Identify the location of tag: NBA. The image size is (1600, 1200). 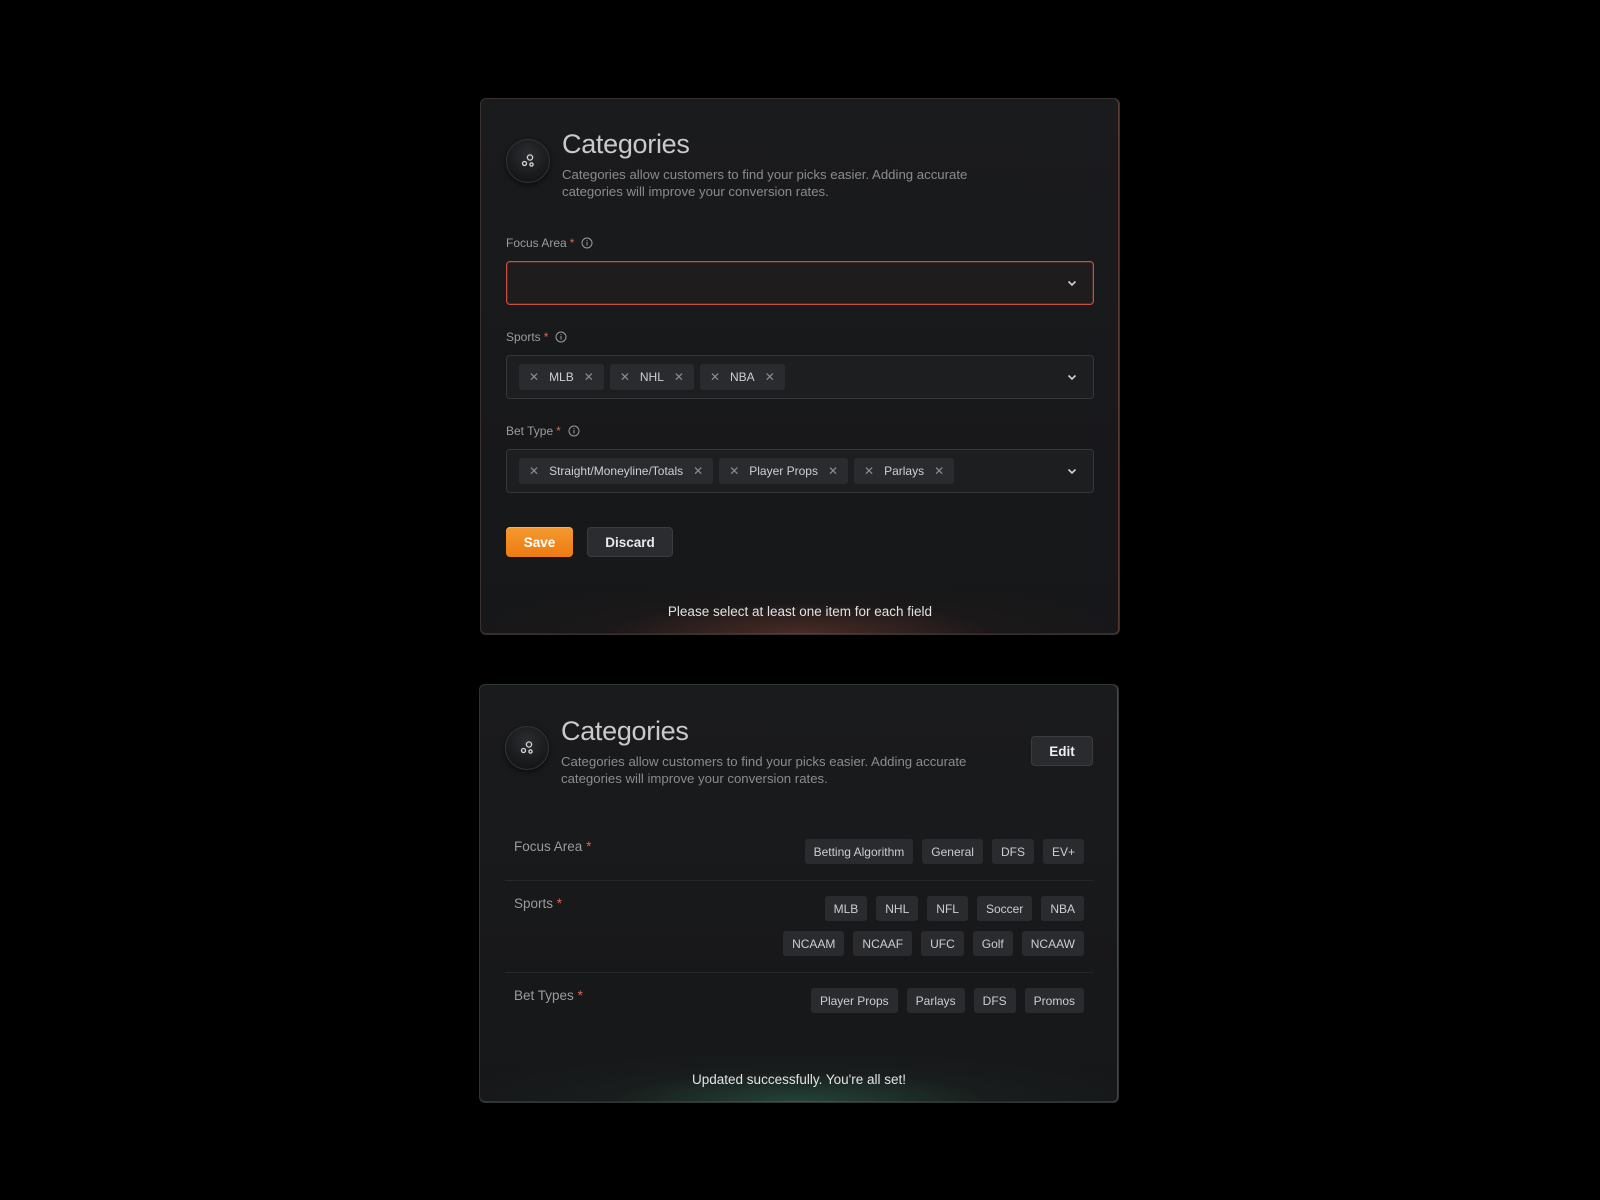
(1062, 908).